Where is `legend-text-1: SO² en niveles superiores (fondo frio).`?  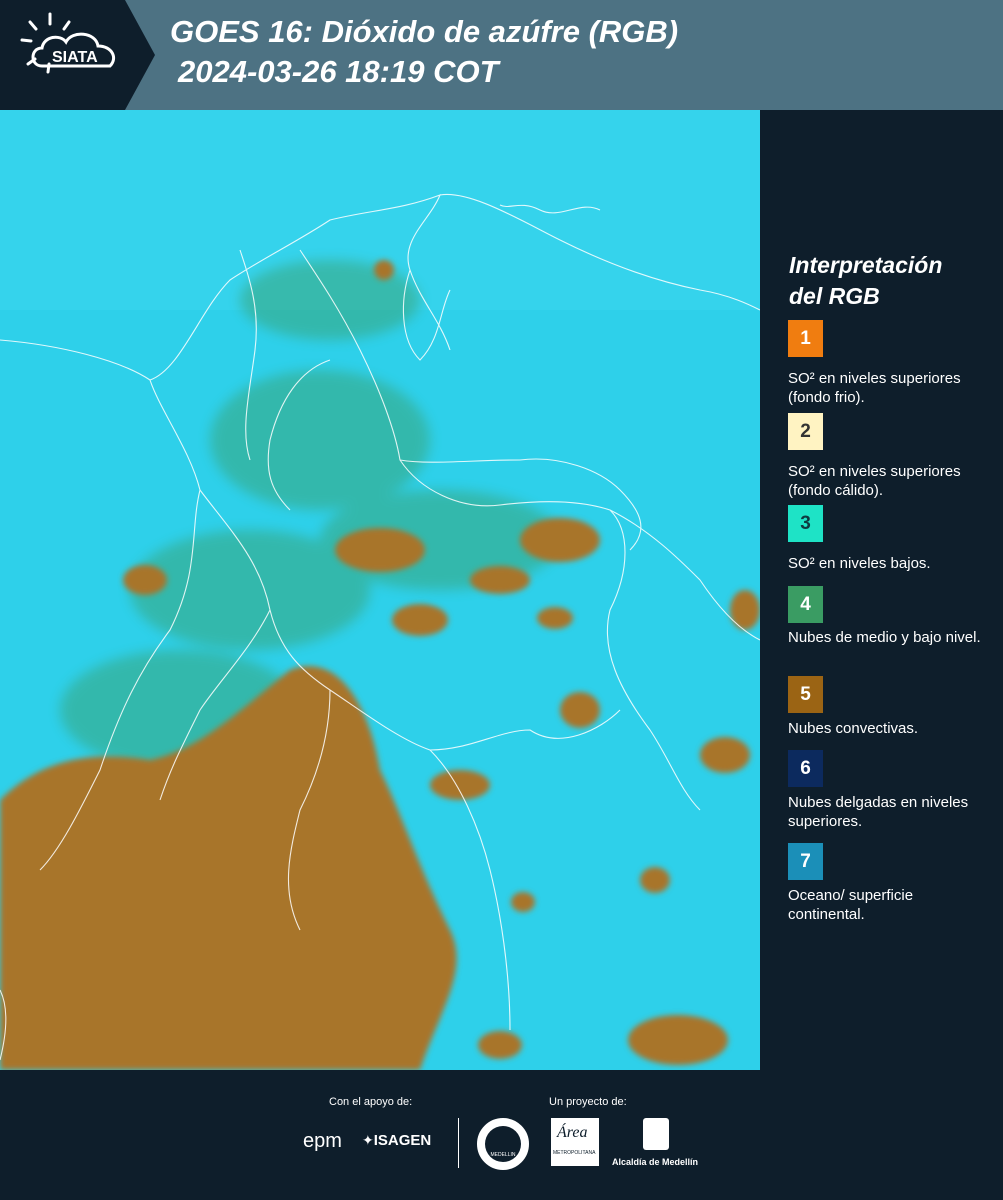
legend-text-1: SO² en niveles superiores (fondo frio). is located at coordinates (874, 388).